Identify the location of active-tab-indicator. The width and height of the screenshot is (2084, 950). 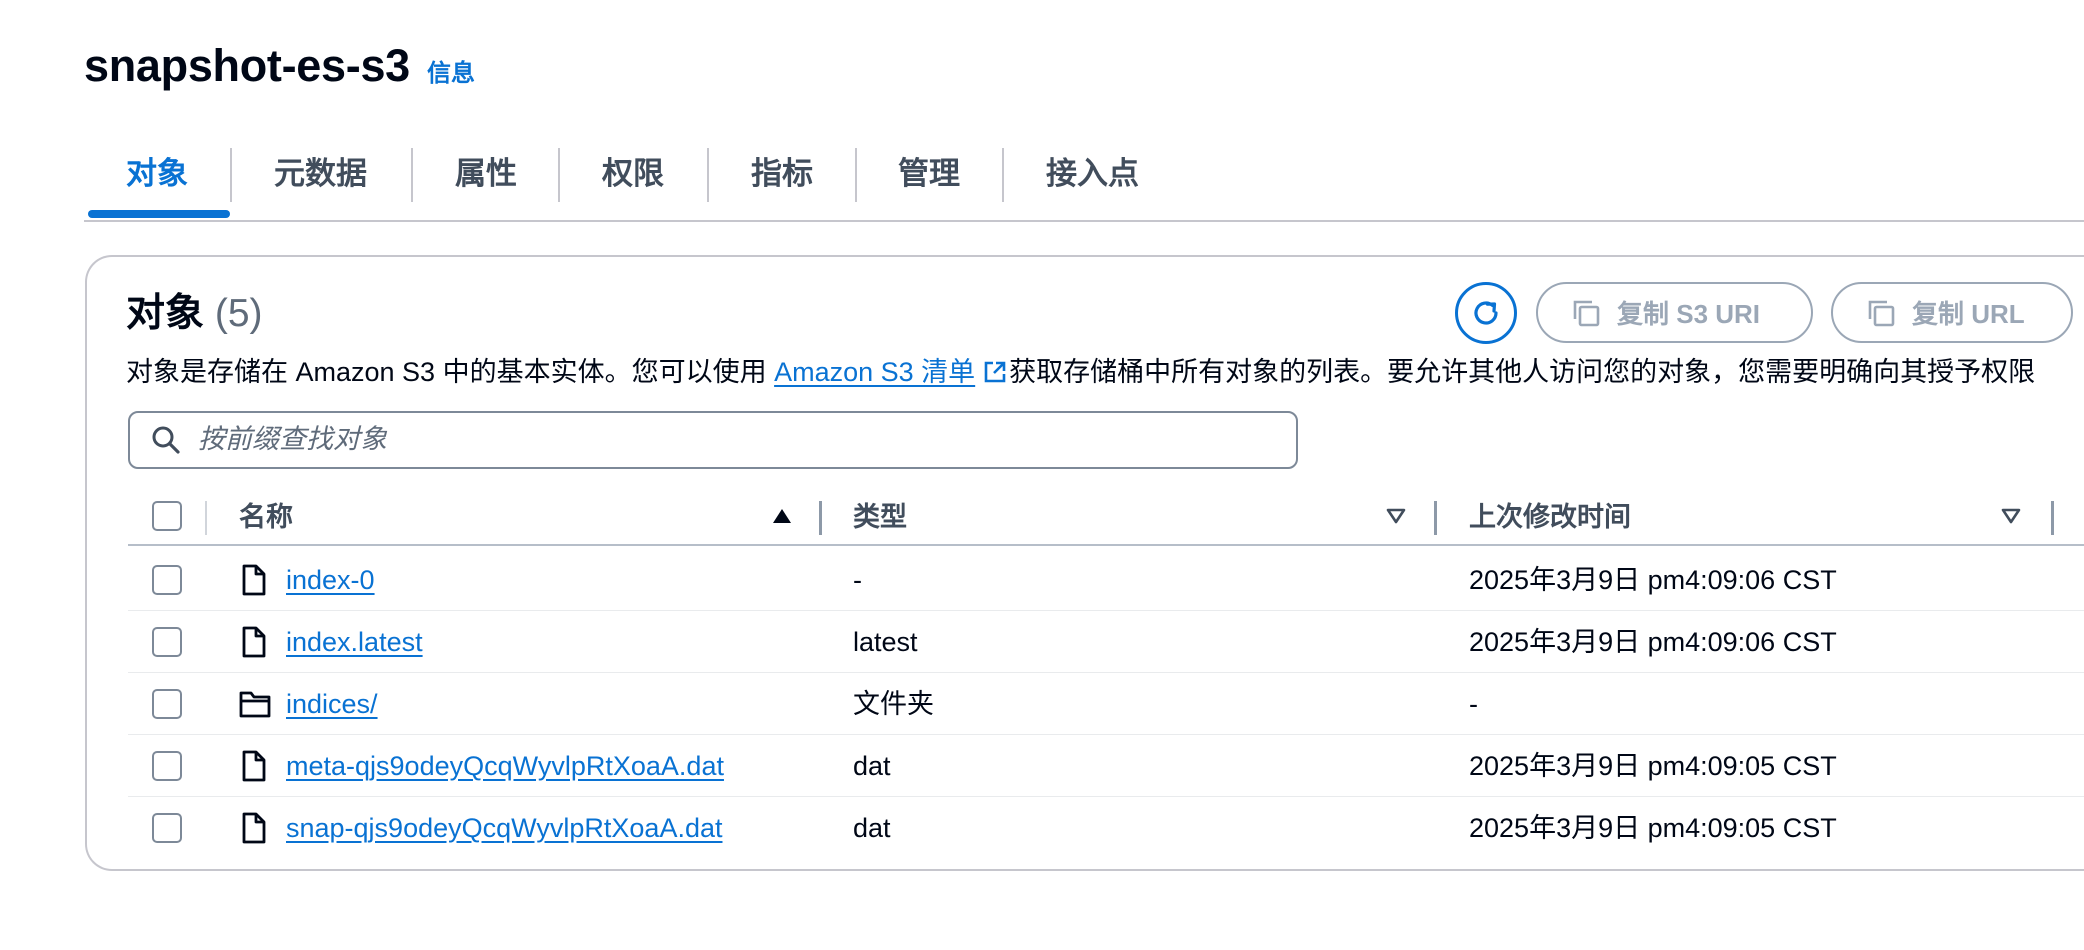
(159, 214).